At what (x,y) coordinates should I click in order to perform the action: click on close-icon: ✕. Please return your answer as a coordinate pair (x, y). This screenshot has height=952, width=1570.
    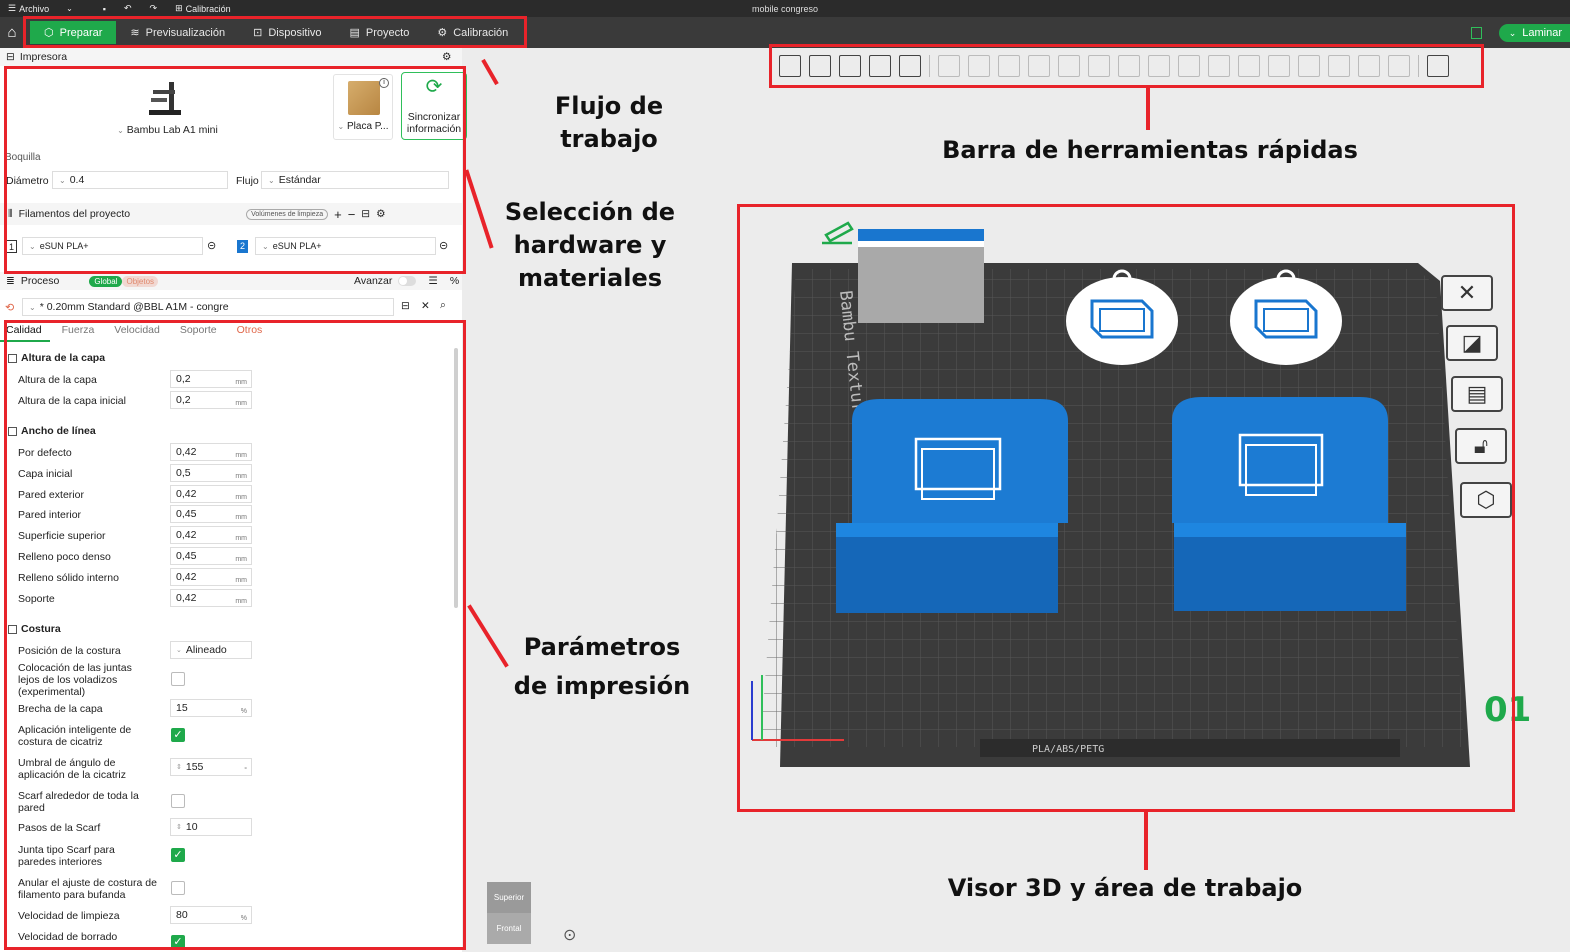
    Looking at the image, I should click on (425, 306).